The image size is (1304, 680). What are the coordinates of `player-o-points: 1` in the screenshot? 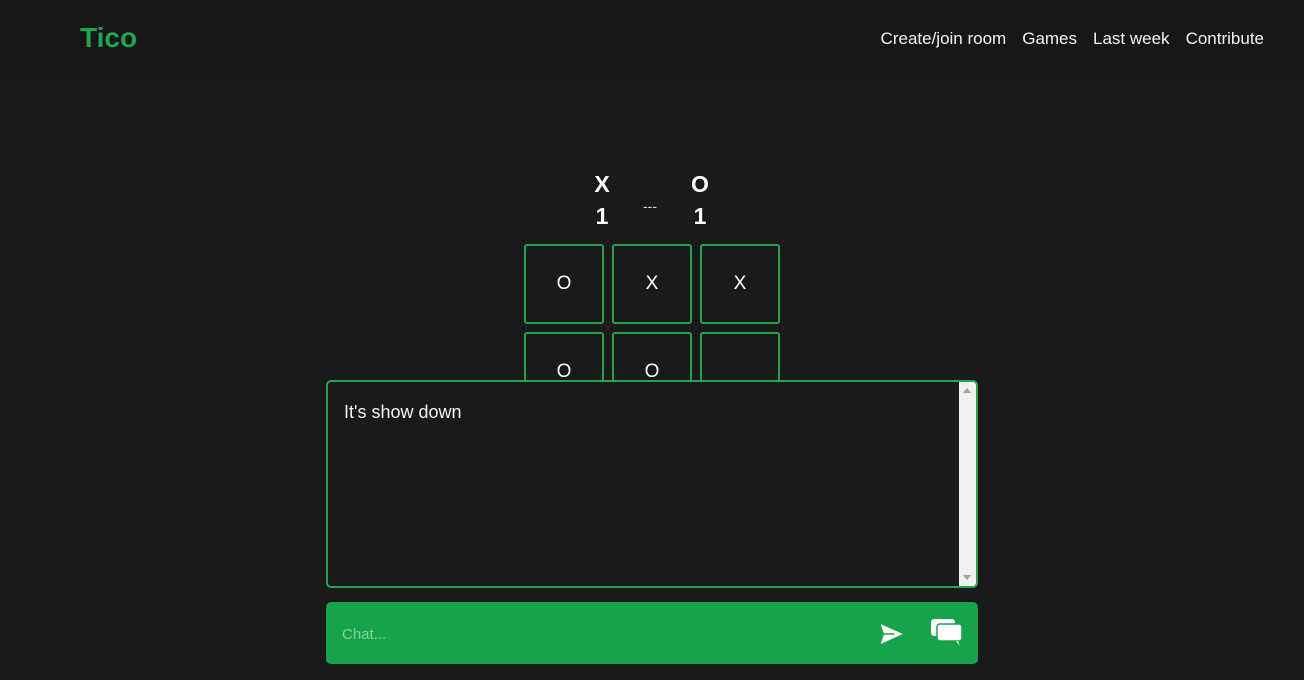 It's located at (700, 216).